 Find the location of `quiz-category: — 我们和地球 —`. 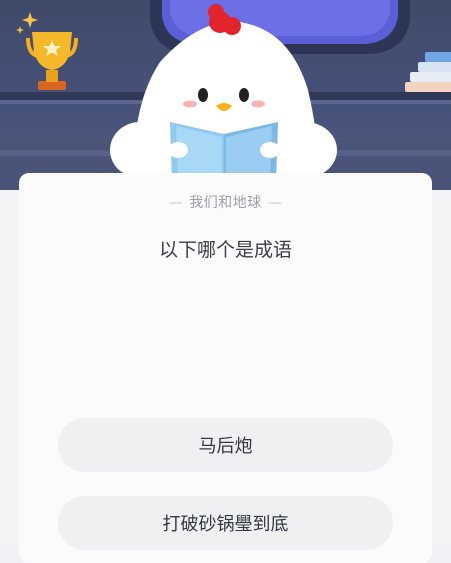

quiz-category: — 我们和地球 — is located at coordinates (225, 202).